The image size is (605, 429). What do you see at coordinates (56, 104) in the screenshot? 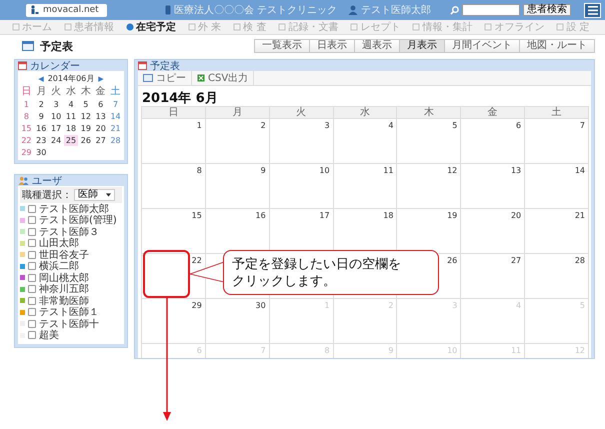
I see `day-cell: 3` at bounding box center [56, 104].